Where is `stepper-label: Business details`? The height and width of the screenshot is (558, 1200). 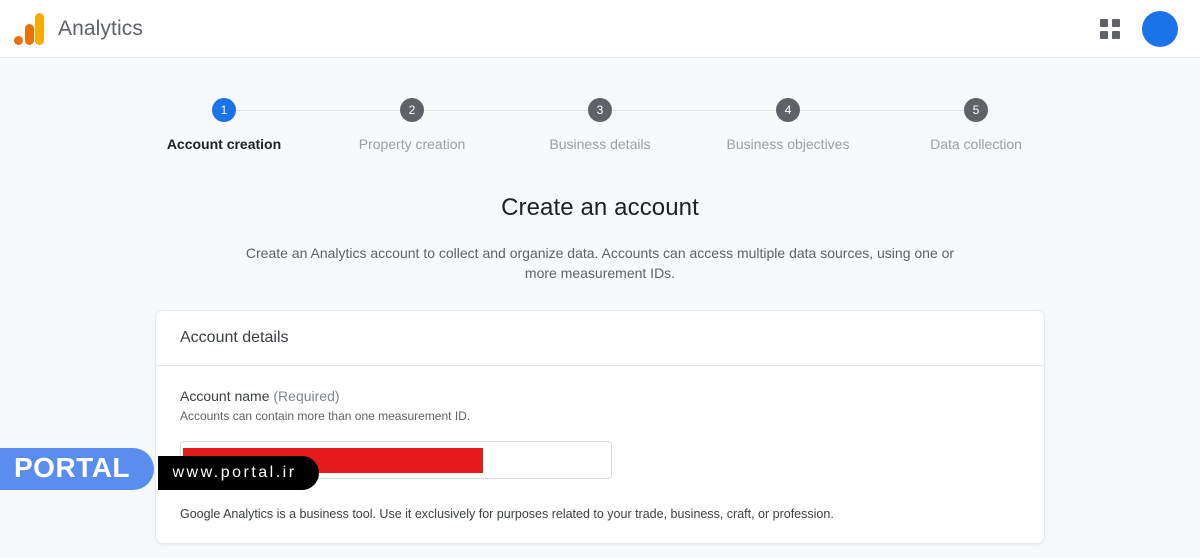
stepper-label: Business details is located at coordinates (600, 144).